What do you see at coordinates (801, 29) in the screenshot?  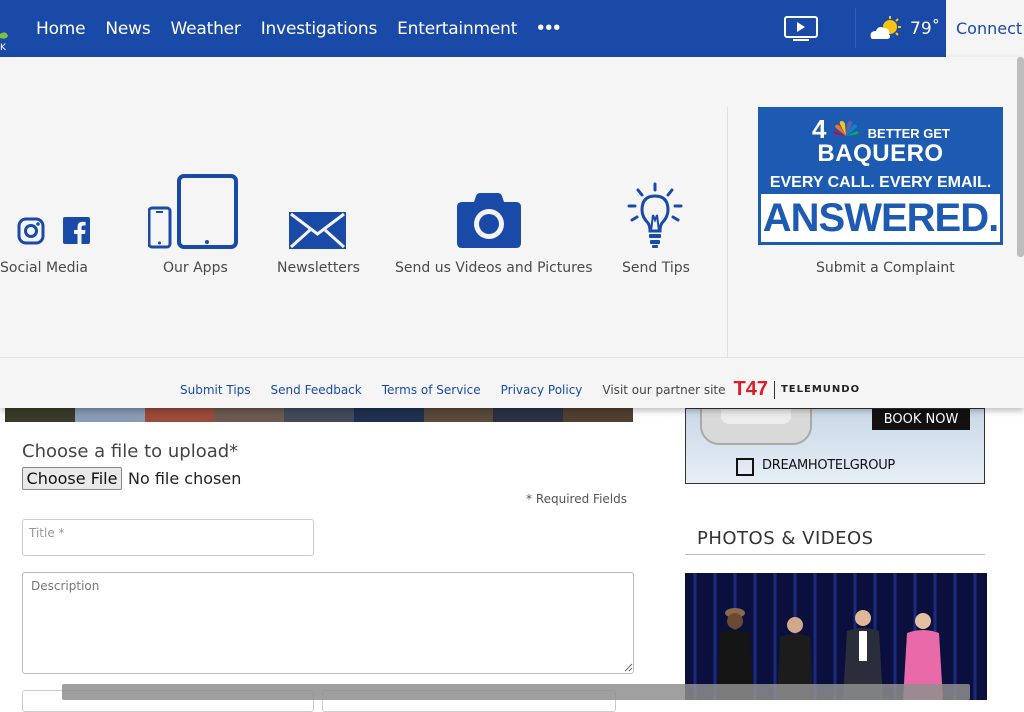 I see `tv-play-icon` at bounding box center [801, 29].